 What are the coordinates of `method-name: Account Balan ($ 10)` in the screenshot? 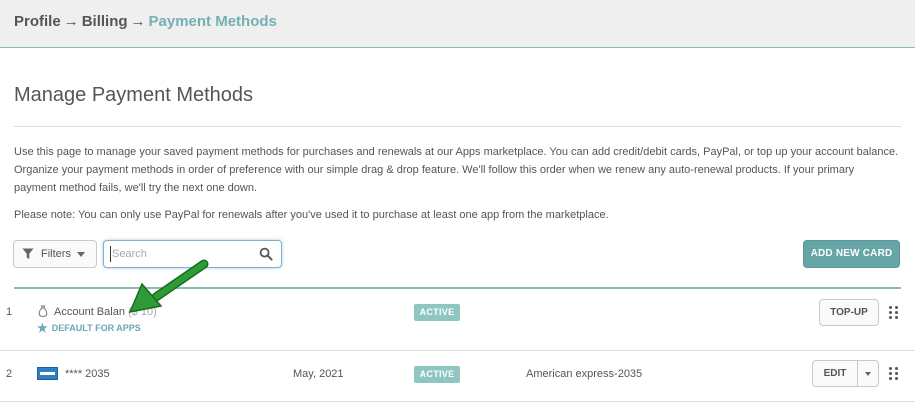 It's located at (105, 312).